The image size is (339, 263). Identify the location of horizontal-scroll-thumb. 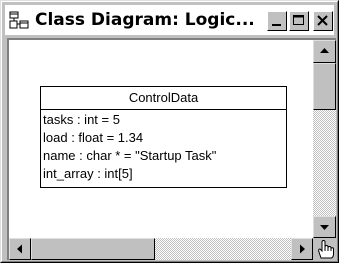
(93, 249).